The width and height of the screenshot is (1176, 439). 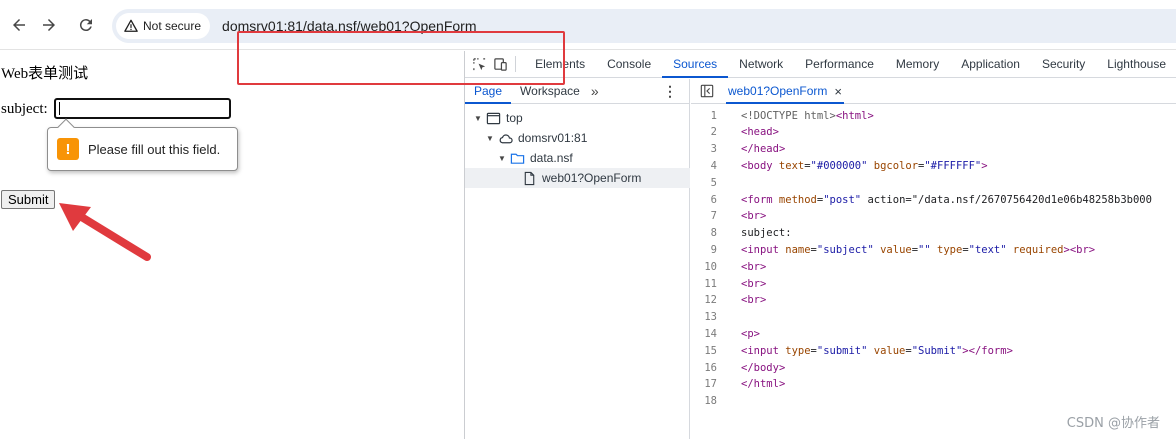 I want to click on reload-button, so click(x=86, y=25).